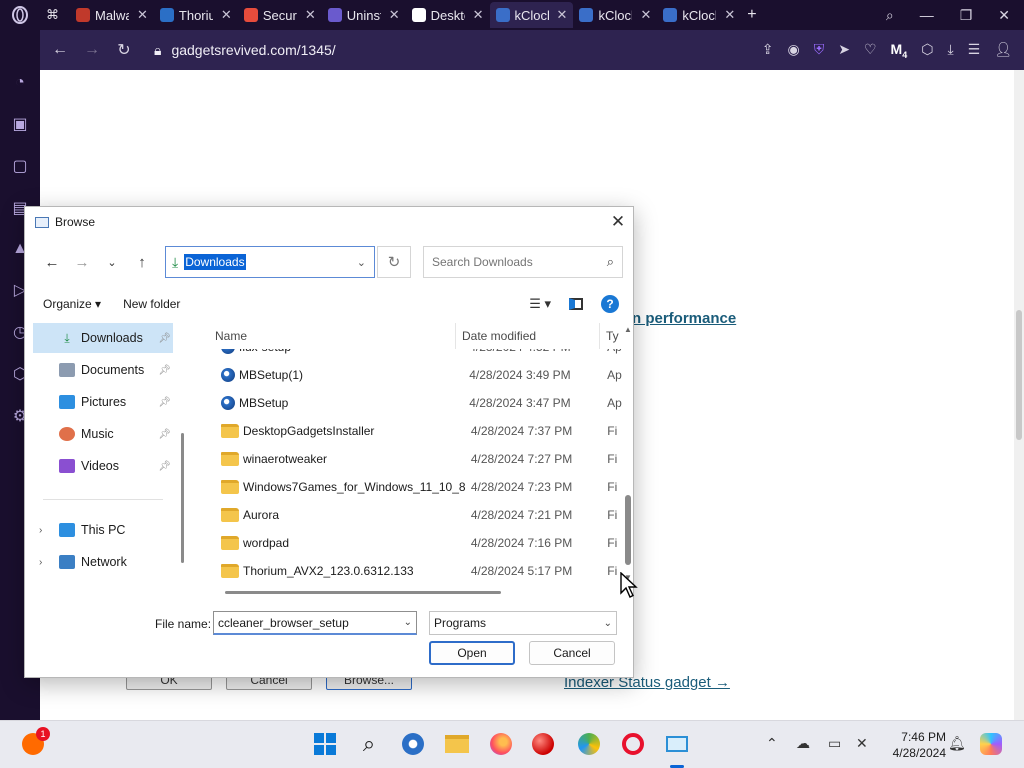 The width and height of the screenshot is (1024, 768). Describe the element at coordinates (448, 15) in the screenshot. I see `browser-tab: Deskto ✕` at that location.